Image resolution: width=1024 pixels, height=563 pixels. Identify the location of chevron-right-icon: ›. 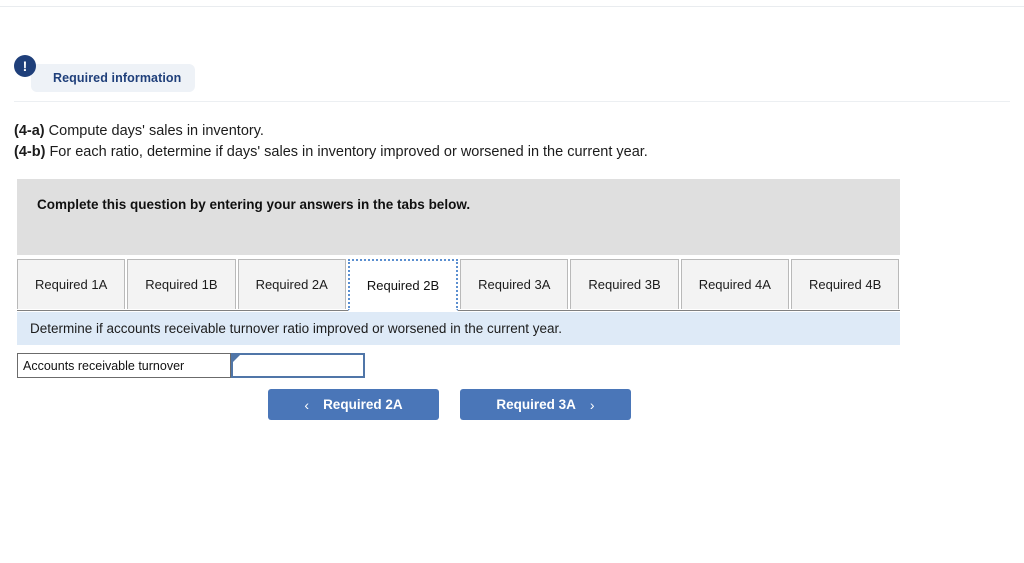
(592, 404).